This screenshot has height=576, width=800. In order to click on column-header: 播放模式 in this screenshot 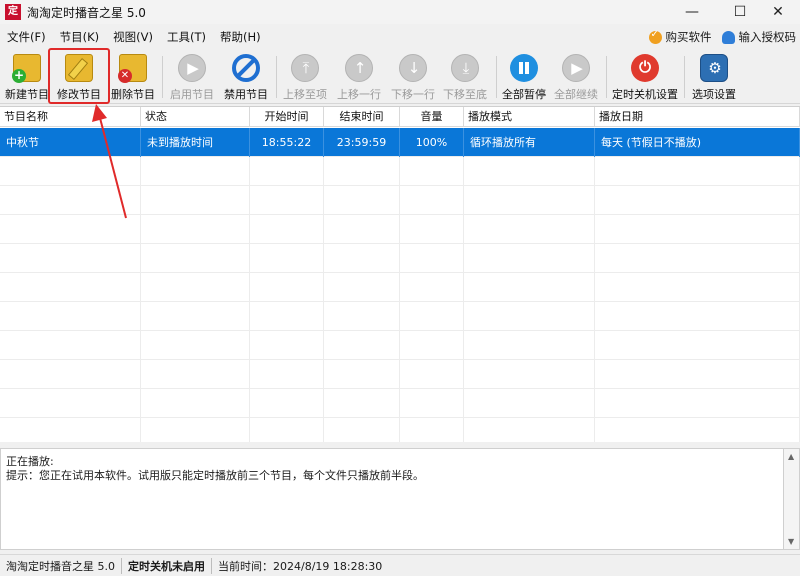, I will do `click(529, 117)`.